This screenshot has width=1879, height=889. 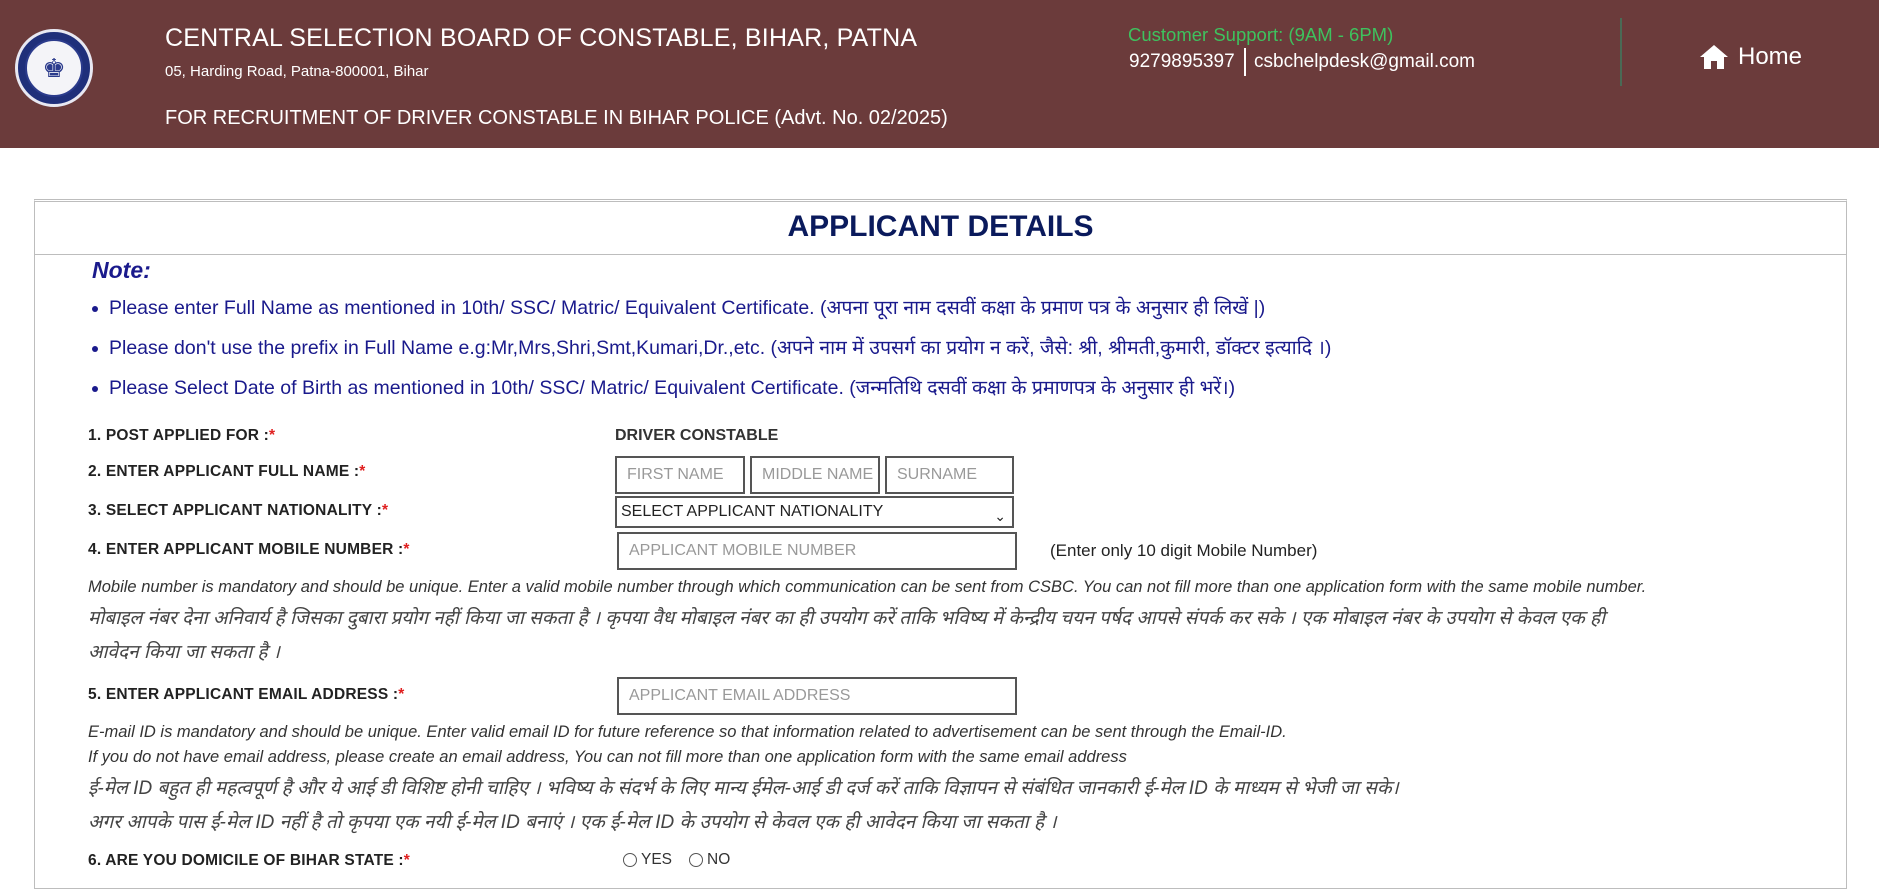 I want to click on chevron-down-icon: ⌄, so click(x=1000, y=516).